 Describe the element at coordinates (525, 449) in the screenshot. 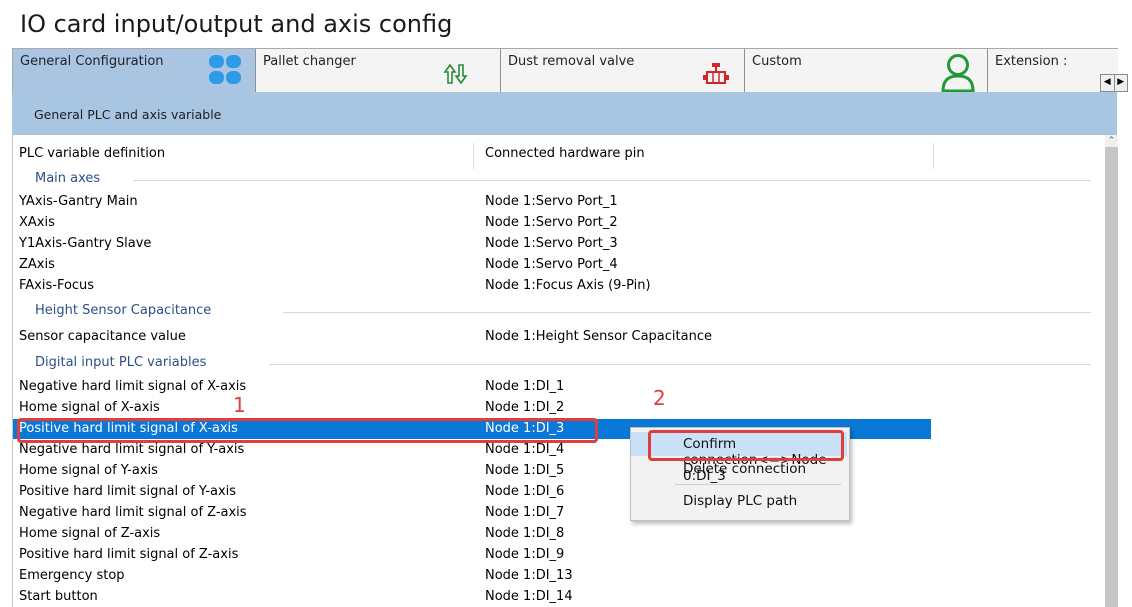

I see `row-pin: Node 1:DI_4` at that location.